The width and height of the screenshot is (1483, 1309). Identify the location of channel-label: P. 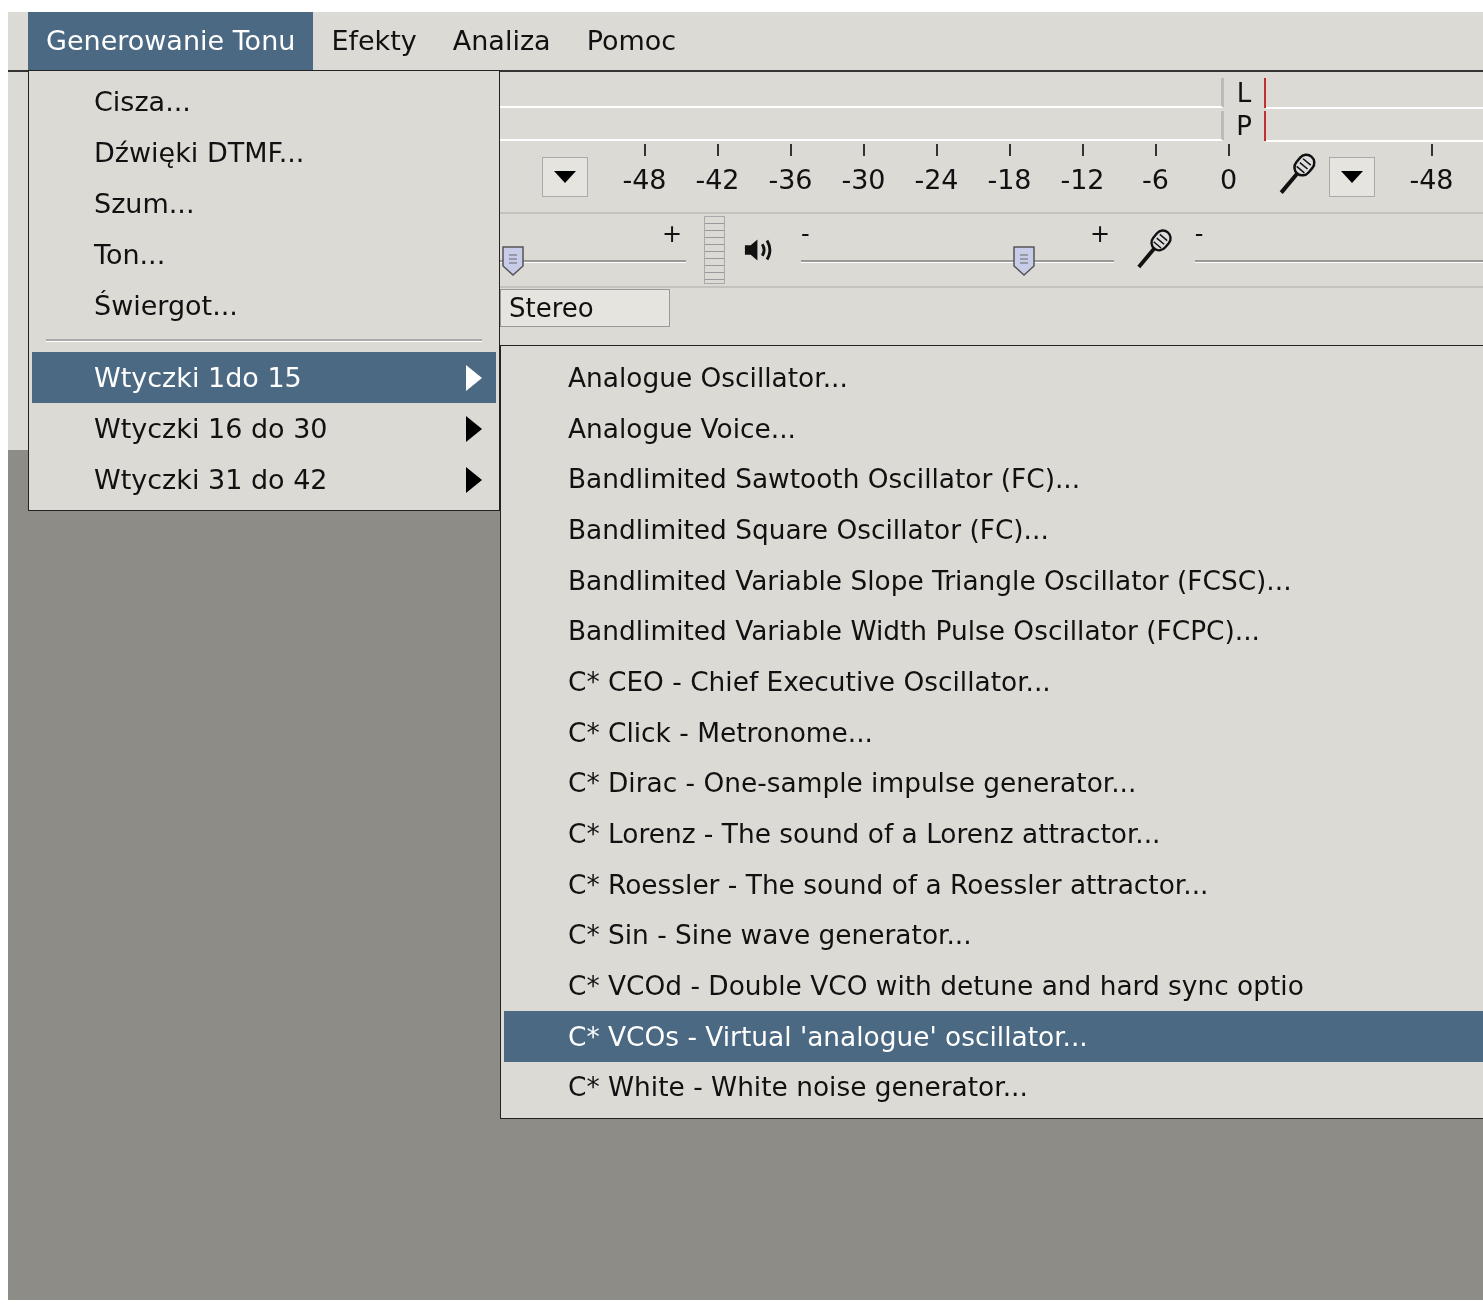
(1244, 125).